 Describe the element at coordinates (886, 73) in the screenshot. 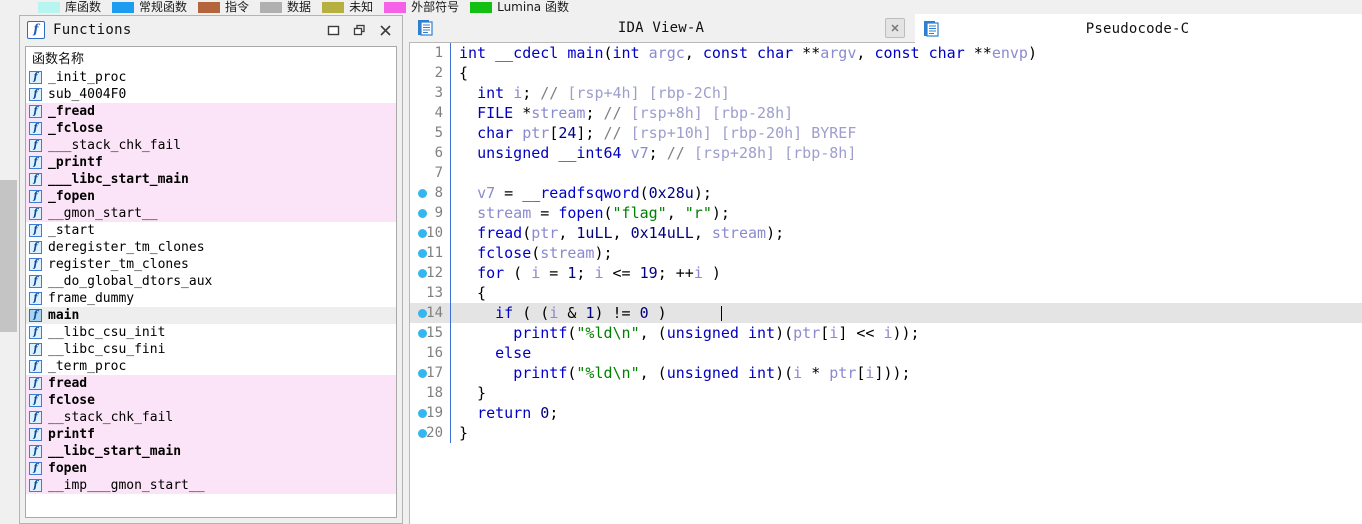

I see `code-line: 2{` at that location.